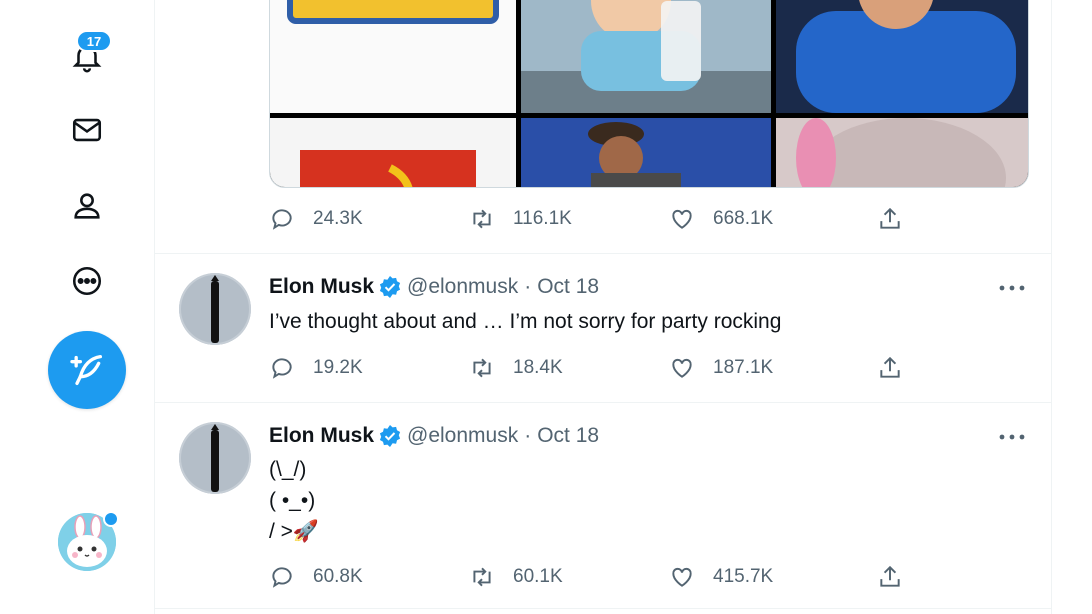 The image size is (1092, 614). Describe the element at coordinates (646, 56) in the screenshot. I see `media-tile-child-milk` at that location.